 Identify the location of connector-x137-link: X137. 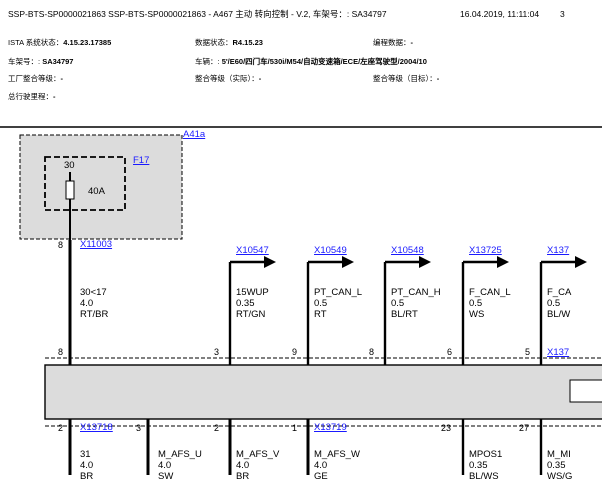
(558, 251).